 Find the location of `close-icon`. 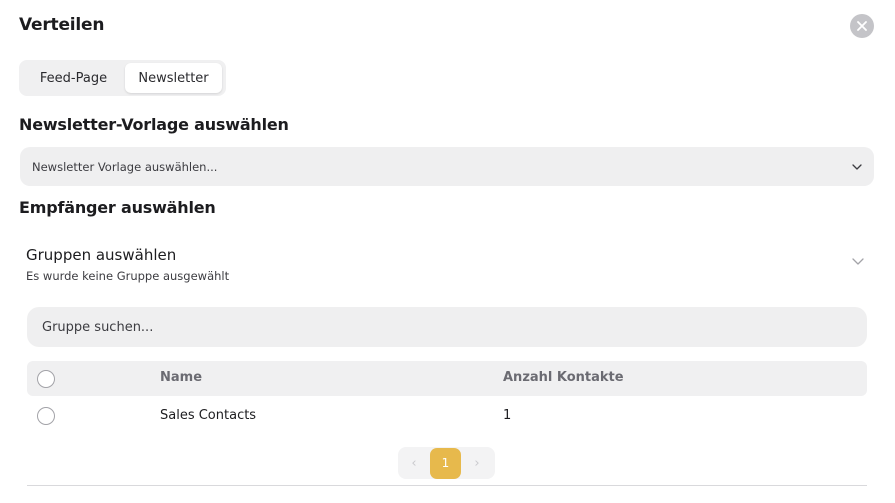

close-icon is located at coordinates (862, 26).